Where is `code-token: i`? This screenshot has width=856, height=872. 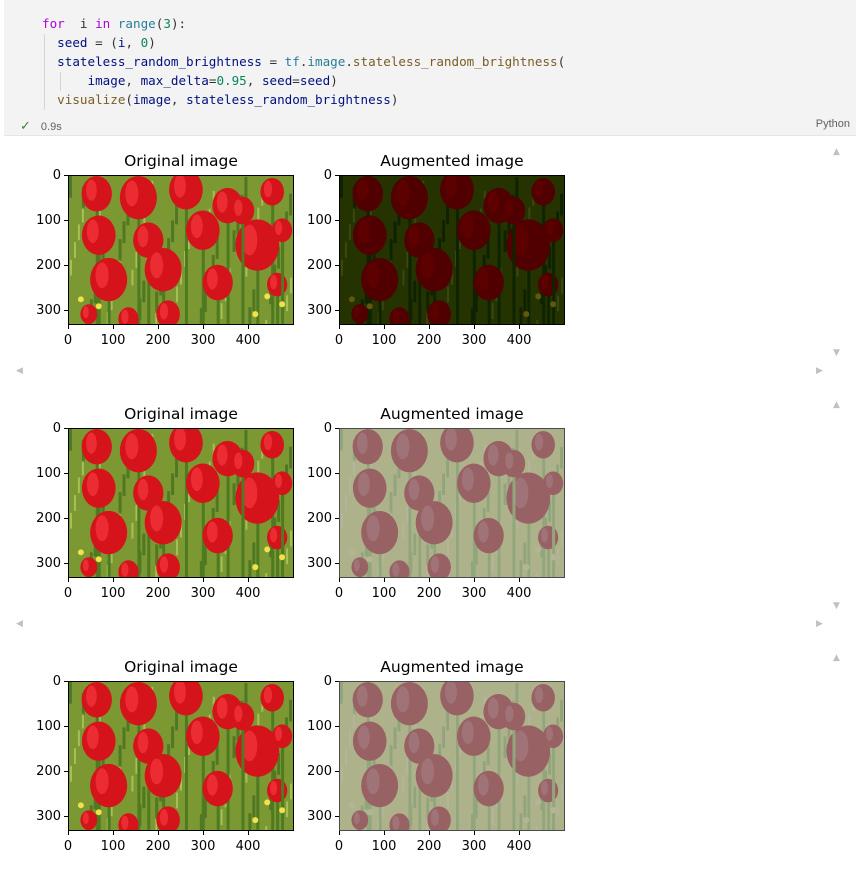 code-token: i is located at coordinates (80, 23).